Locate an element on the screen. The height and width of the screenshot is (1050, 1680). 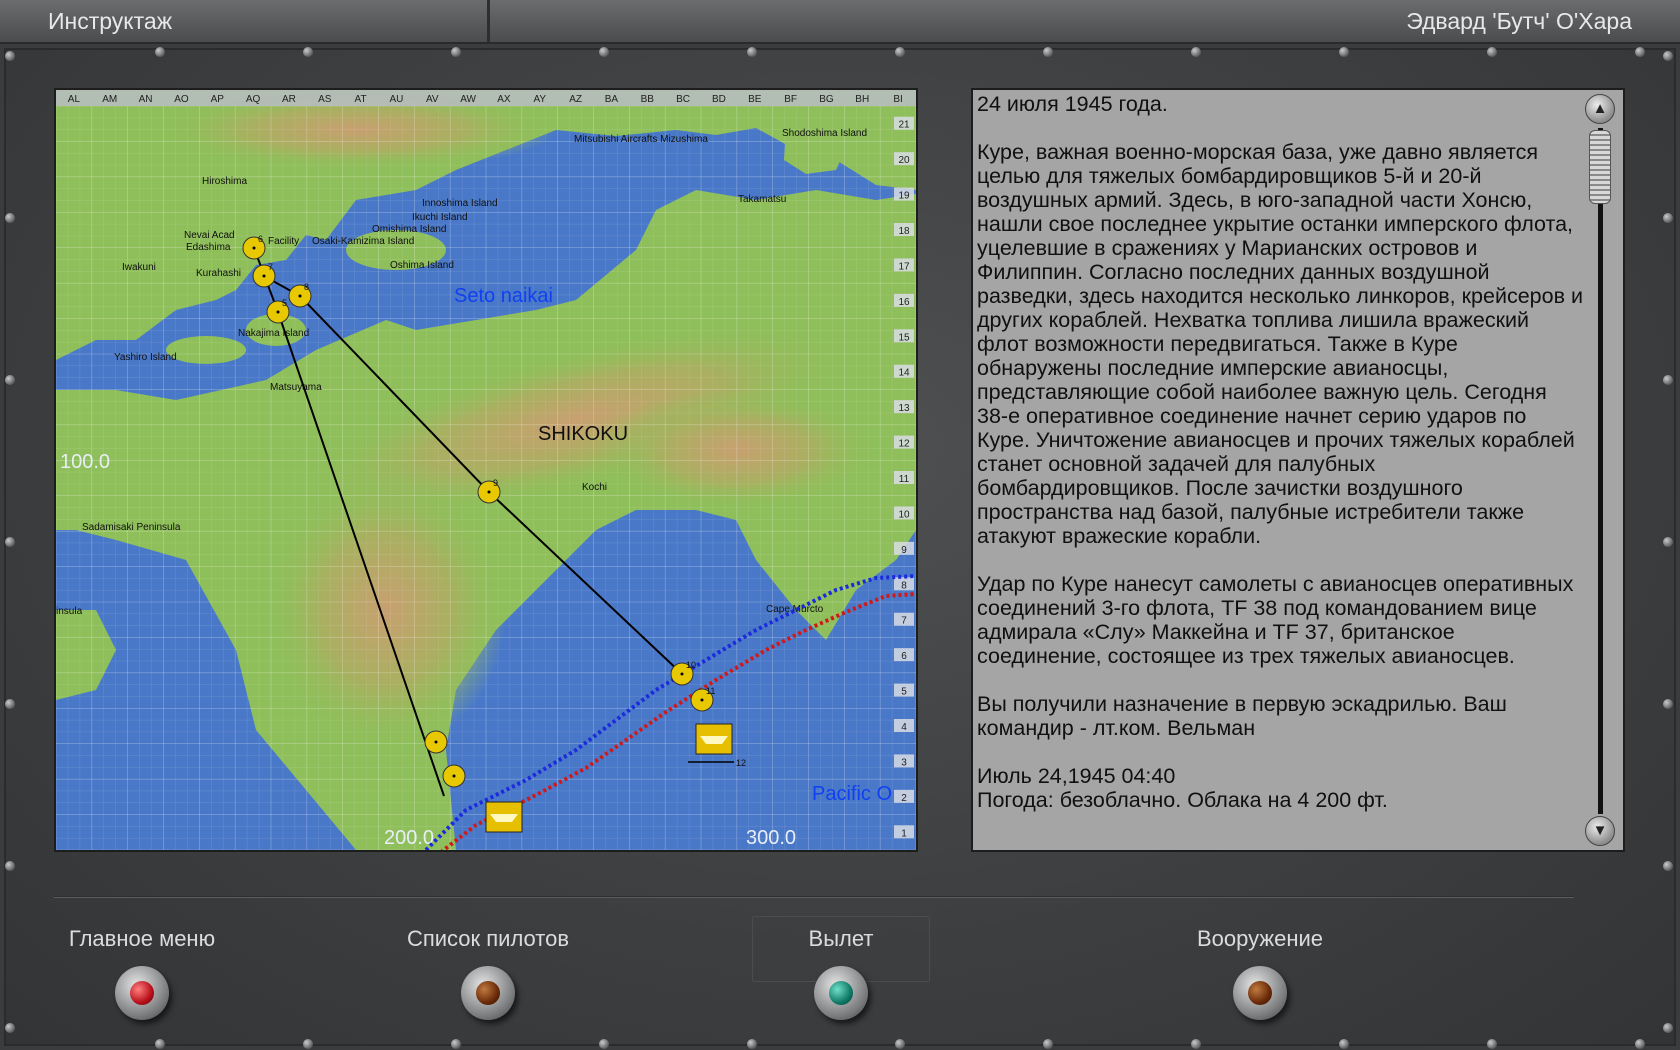
place-hiroshima: Hiroshima is located at coordinates (224, 181).